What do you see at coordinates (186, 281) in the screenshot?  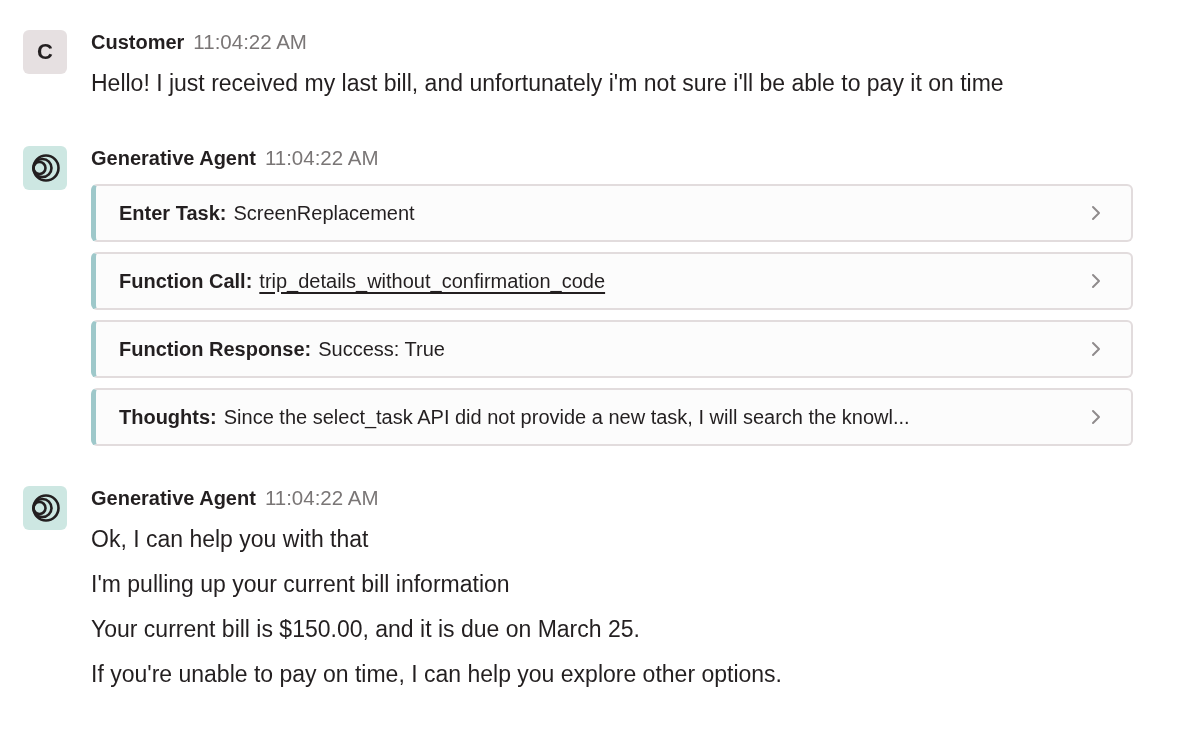 I see `step-label: Function Call:` at bounding box center [186, 281].